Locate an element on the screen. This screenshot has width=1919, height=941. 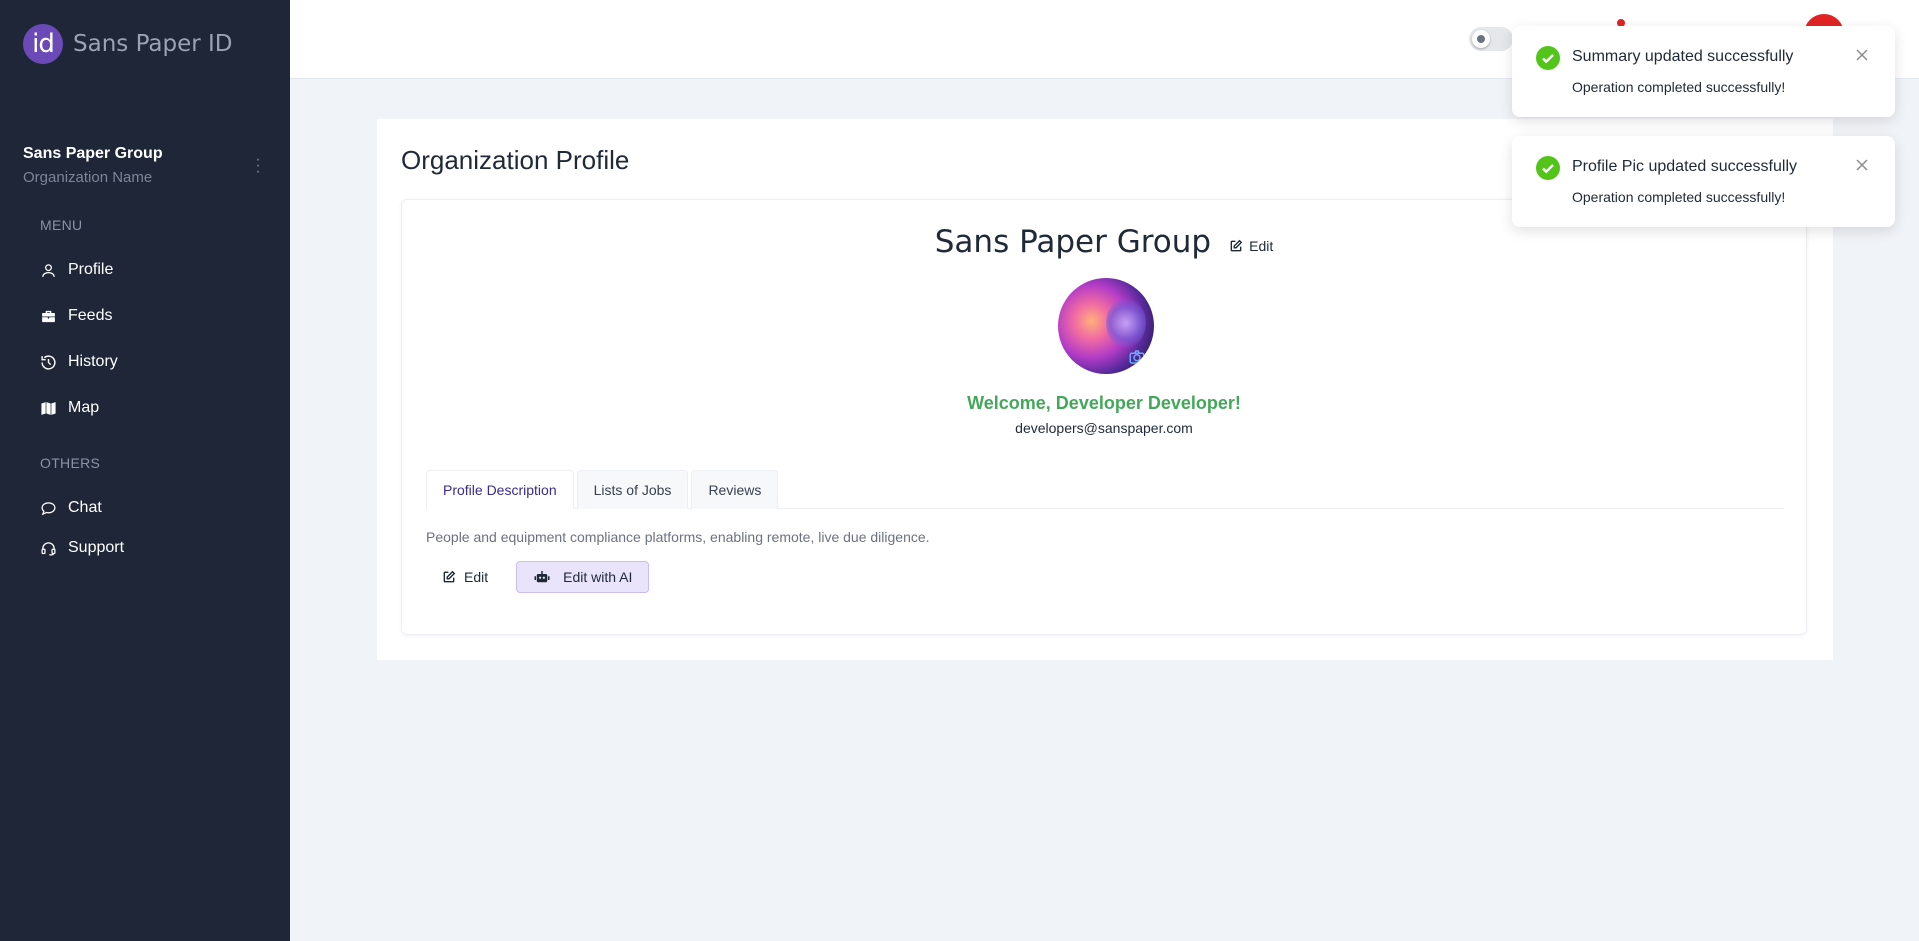
history-icon is located at coordinates (48, 362).